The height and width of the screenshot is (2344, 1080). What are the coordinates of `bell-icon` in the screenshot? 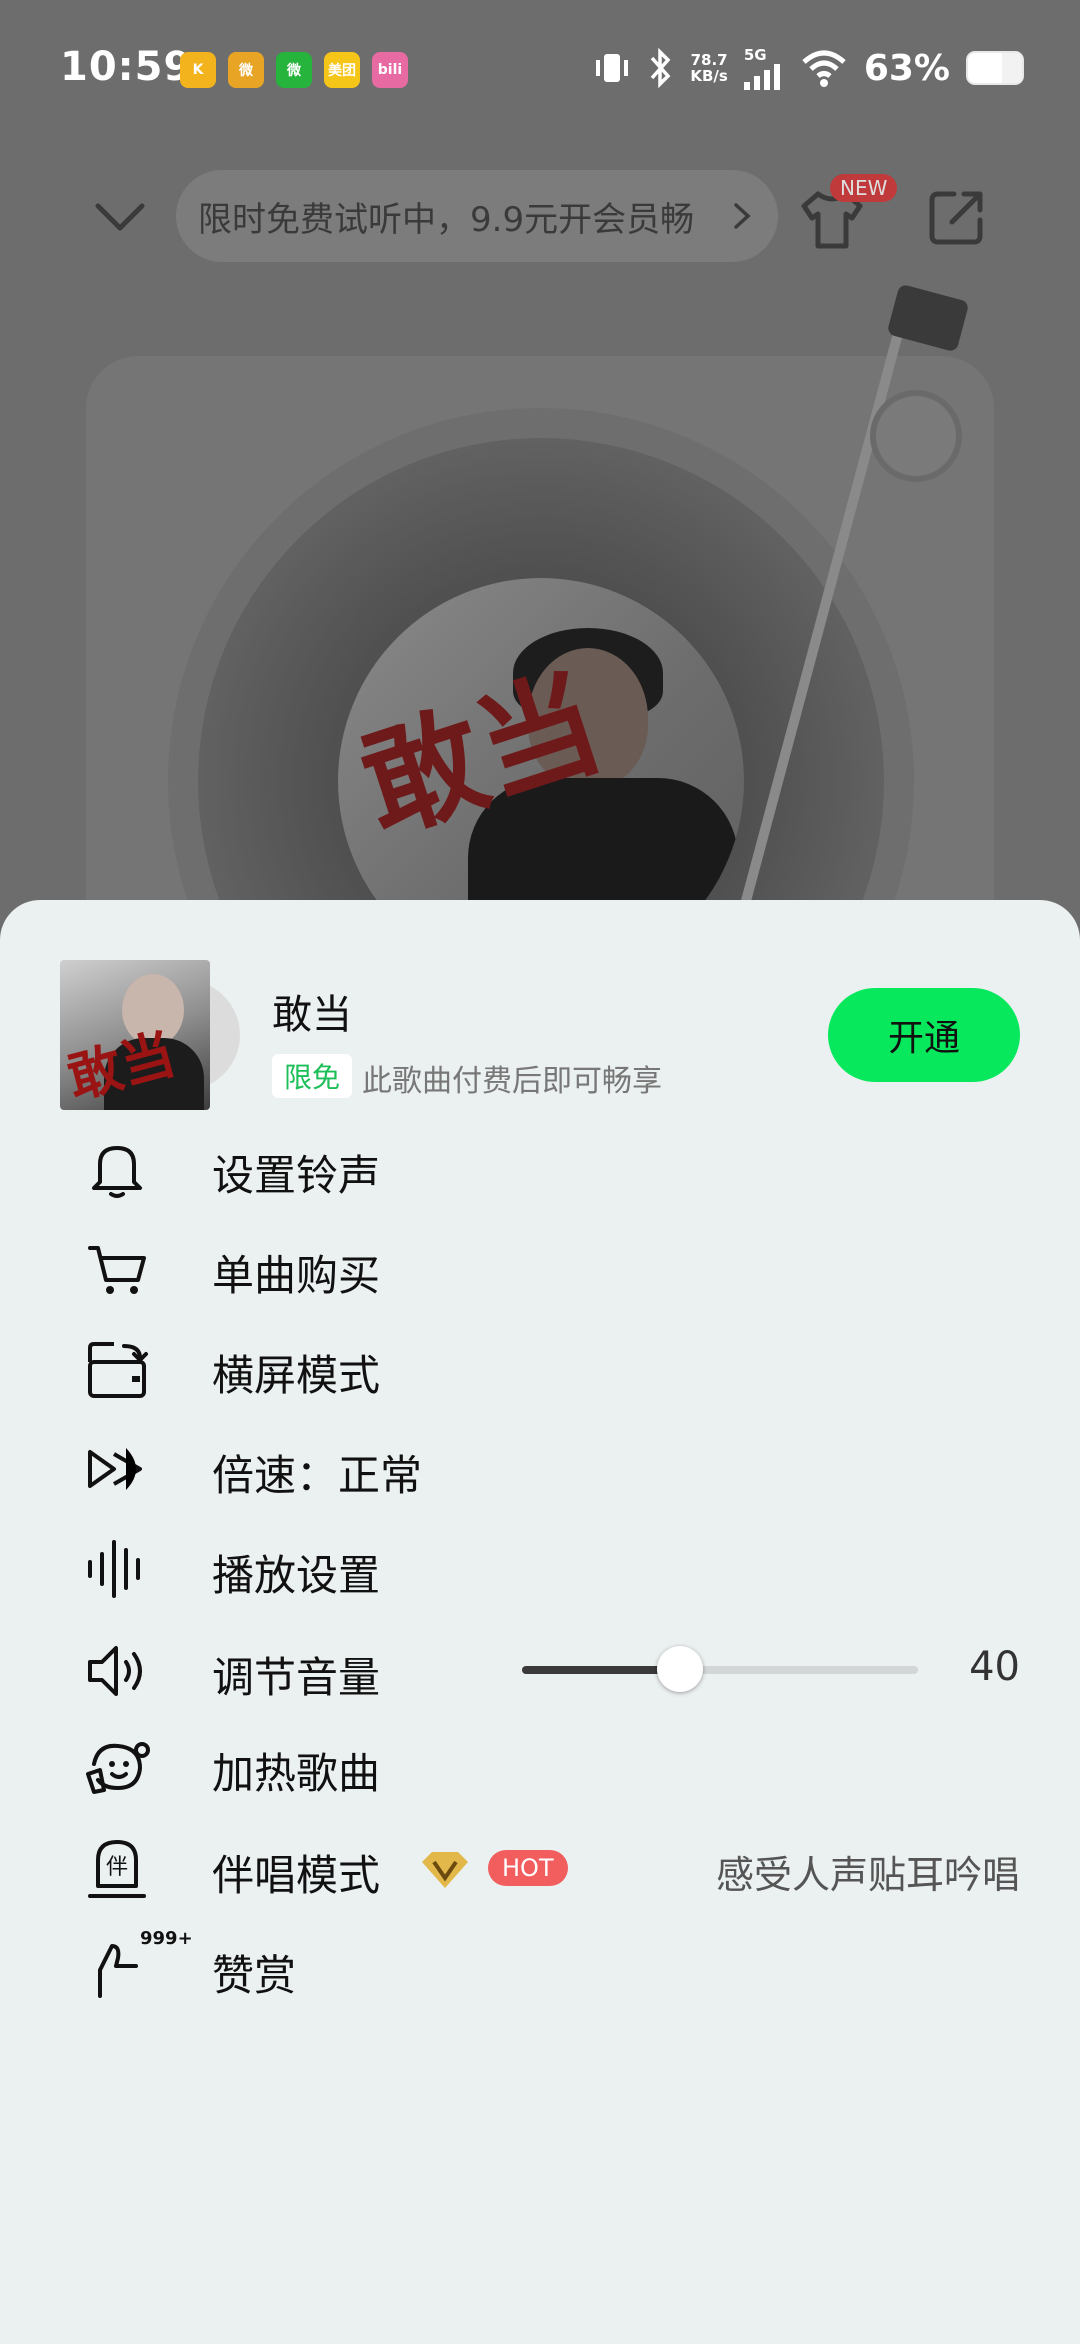 It's located at (117, 1172).